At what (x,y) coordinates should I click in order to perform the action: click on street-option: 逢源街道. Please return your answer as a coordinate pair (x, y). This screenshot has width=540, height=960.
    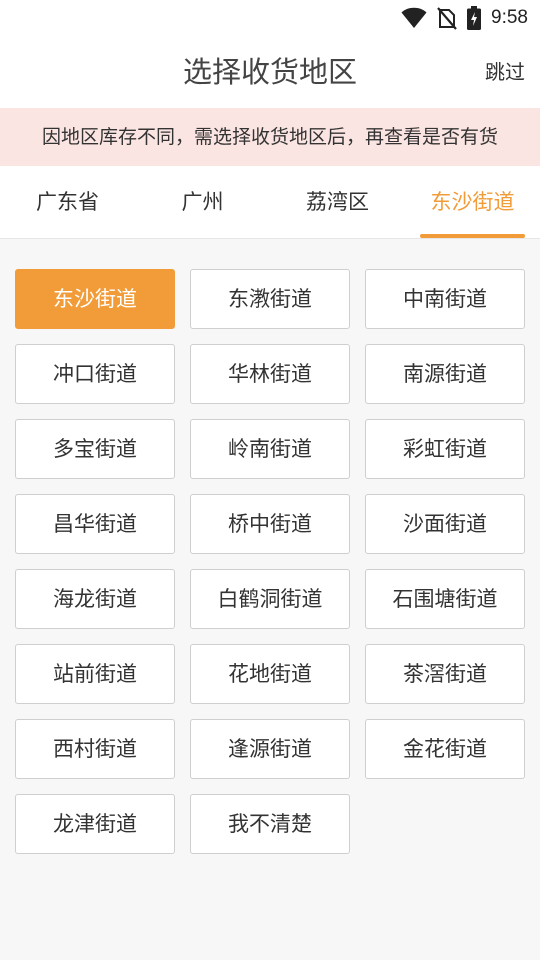
    Looking at the image, I should click on (270, 749).